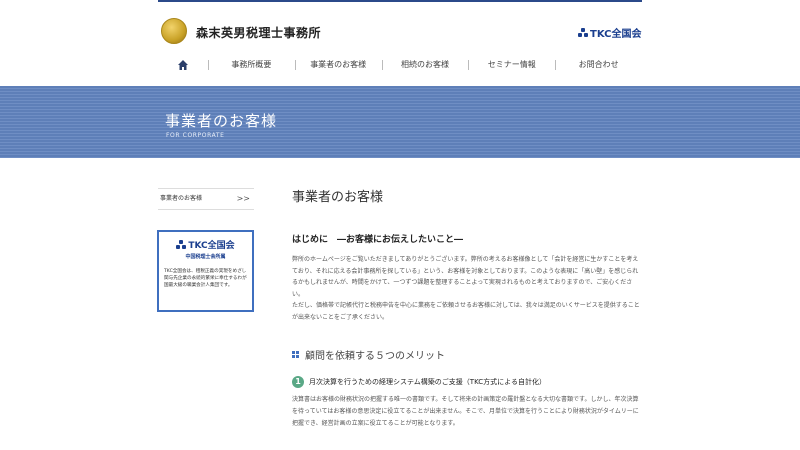 The width and height of the screenshot is (800, 450). Describe the element at coordinates (511, 65) in the screenshot. I see `nav-seminar-info: セミナー情報` at that location.